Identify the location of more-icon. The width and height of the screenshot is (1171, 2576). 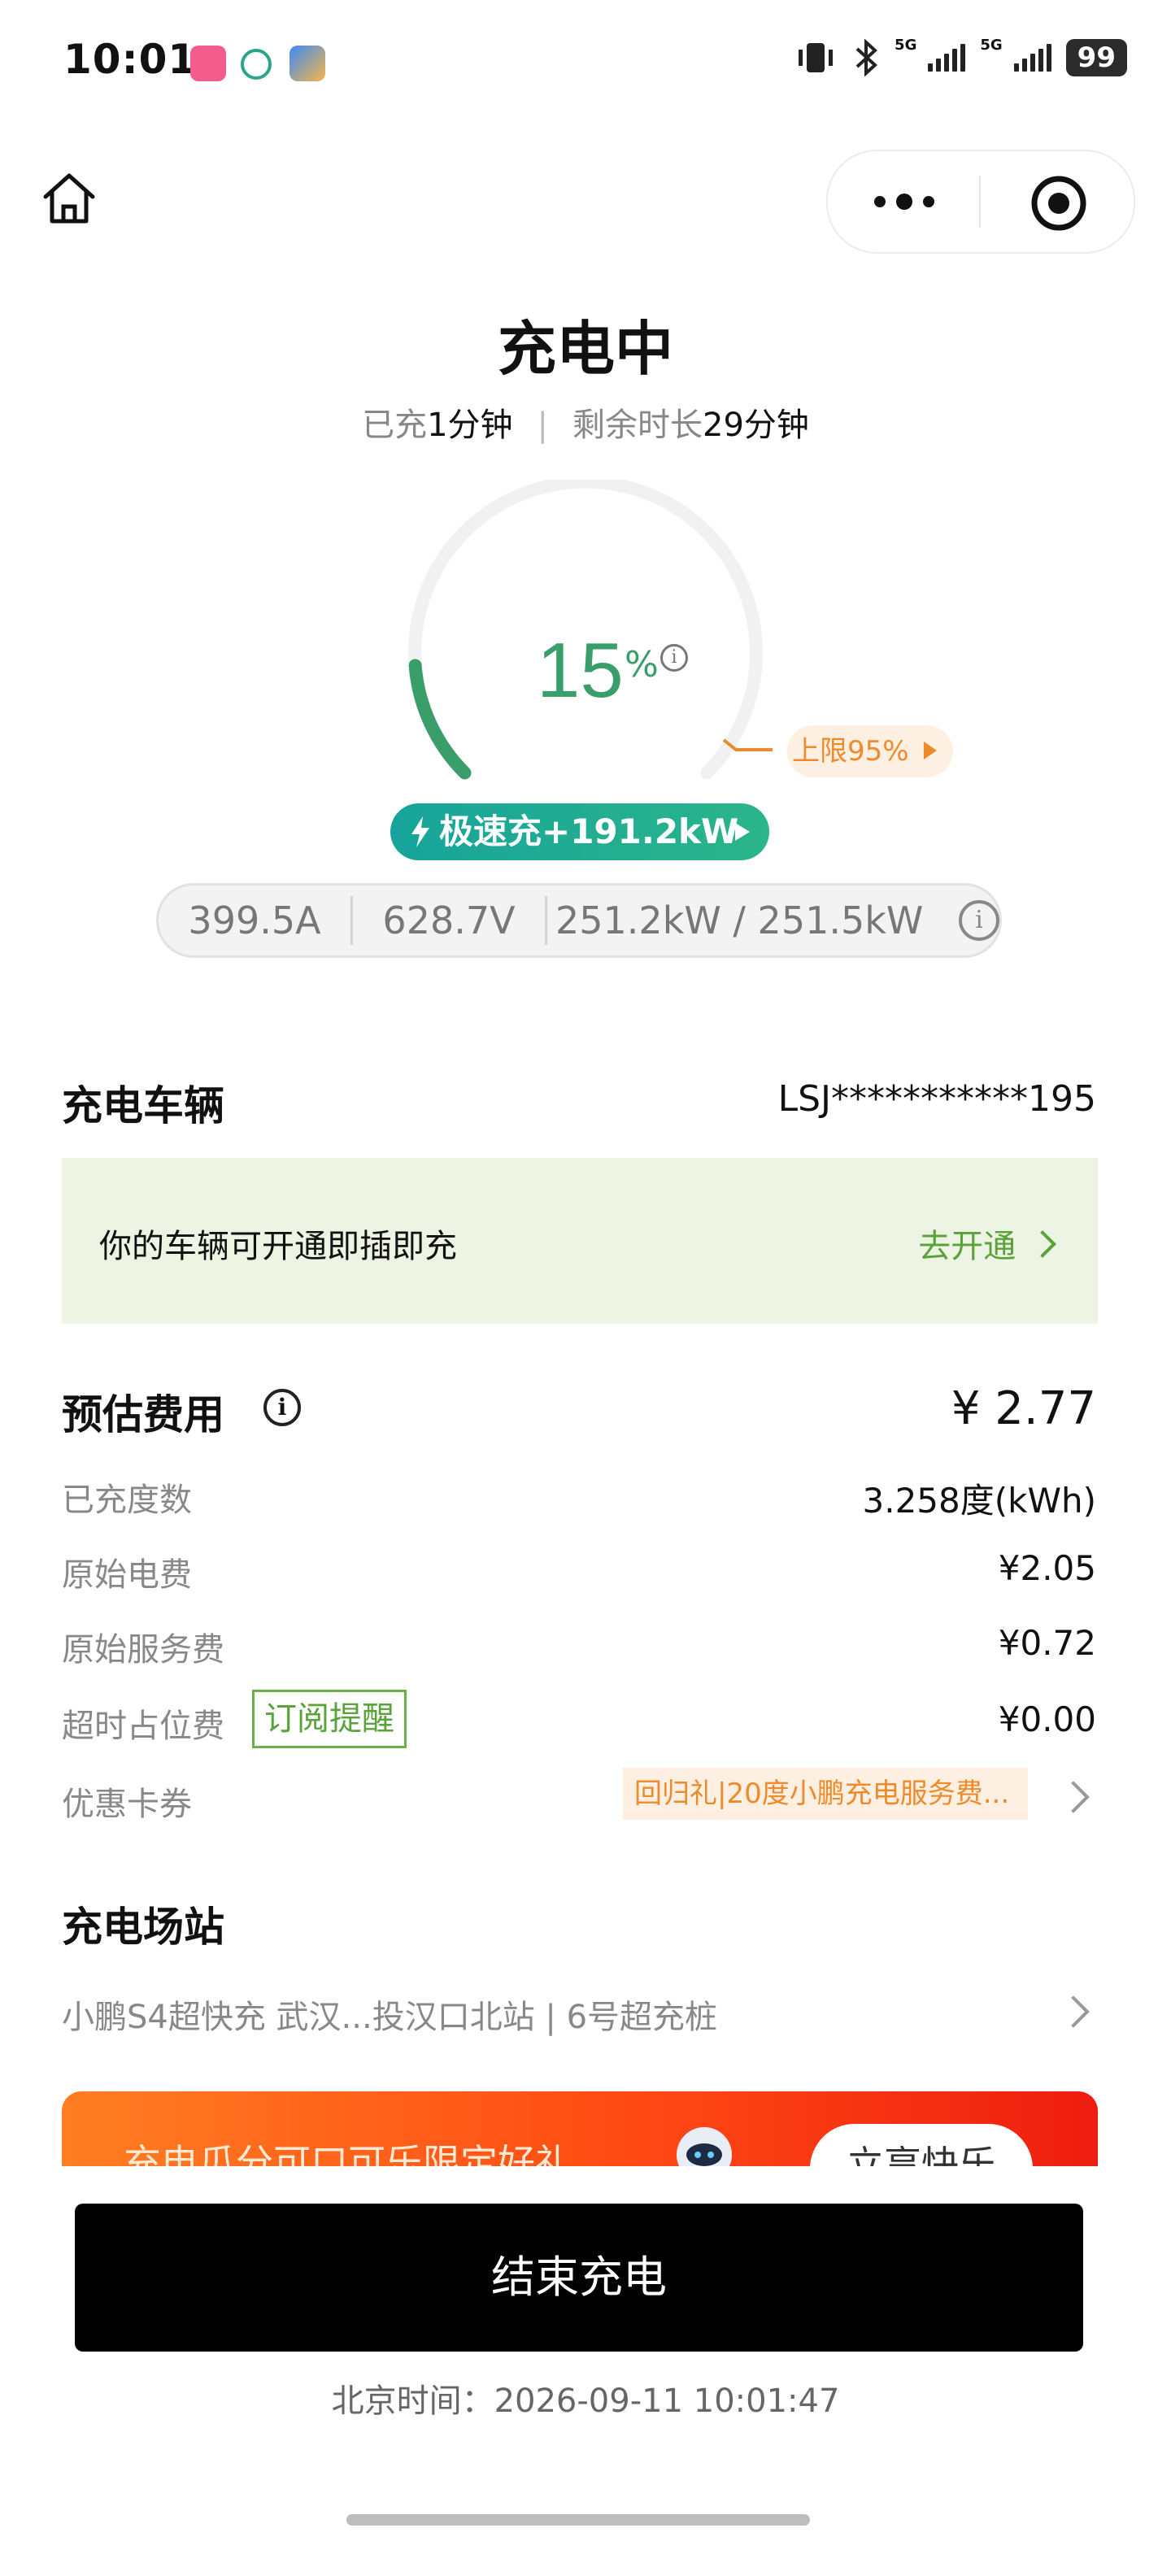
(904, 202).